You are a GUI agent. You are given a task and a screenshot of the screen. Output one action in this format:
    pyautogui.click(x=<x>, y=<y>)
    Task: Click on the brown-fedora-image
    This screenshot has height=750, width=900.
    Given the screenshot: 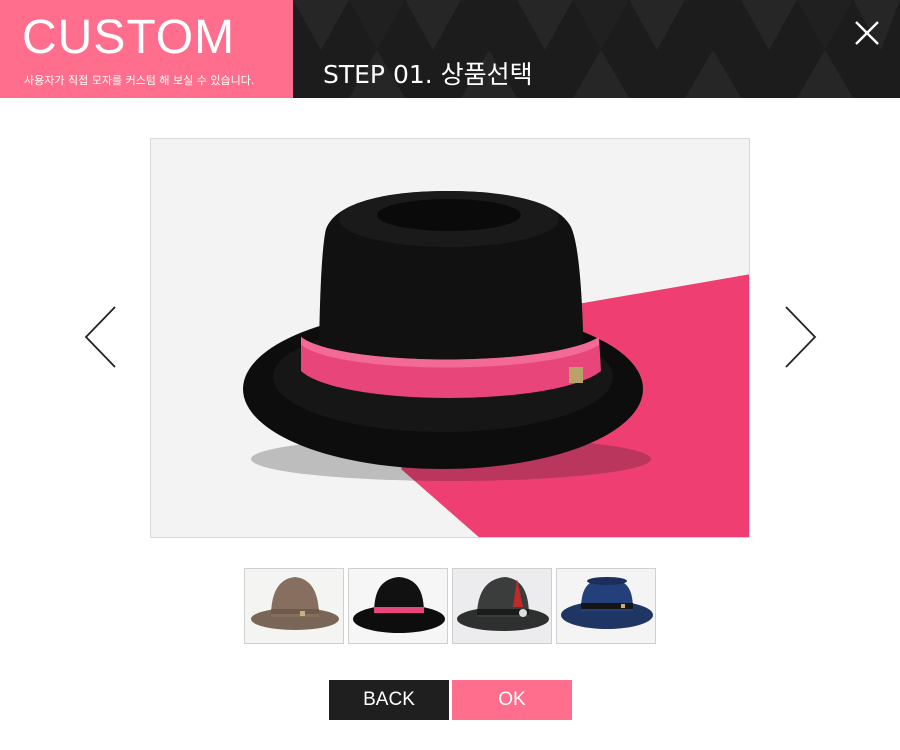 What is the action you would take?
    pyautogui.click(x=294, y=606)
    